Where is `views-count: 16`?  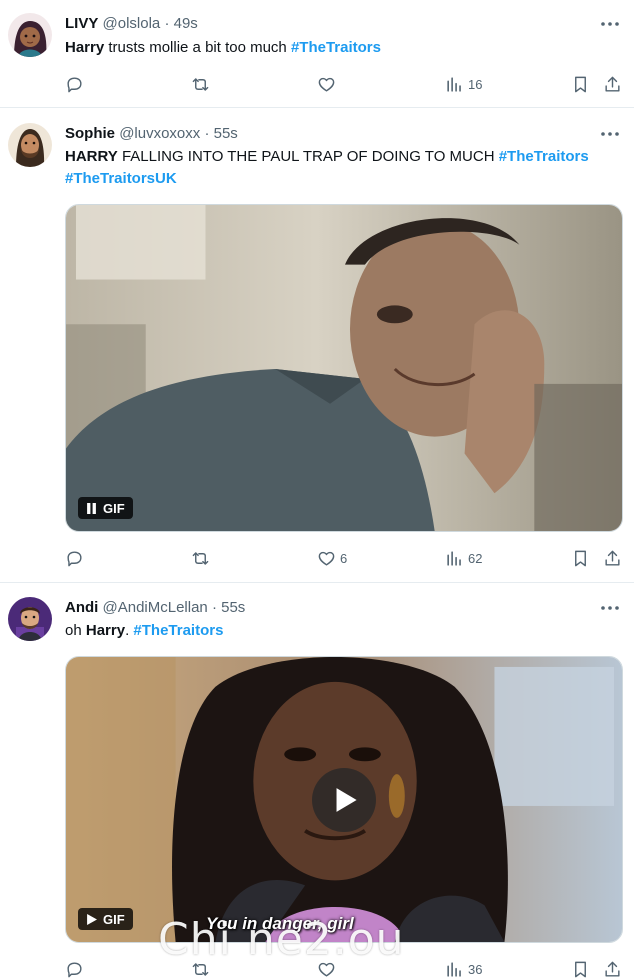 views-count: 16 is located at coordinates (475, 84).